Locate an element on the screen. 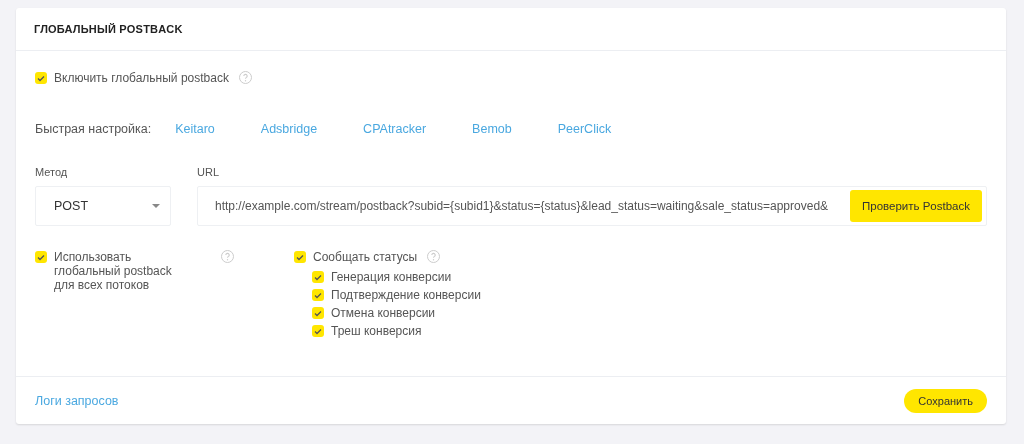 The width and height of the screenshot is (1024, 444). request-logs-link: Логи запросов is located at coordinates (77, 400).